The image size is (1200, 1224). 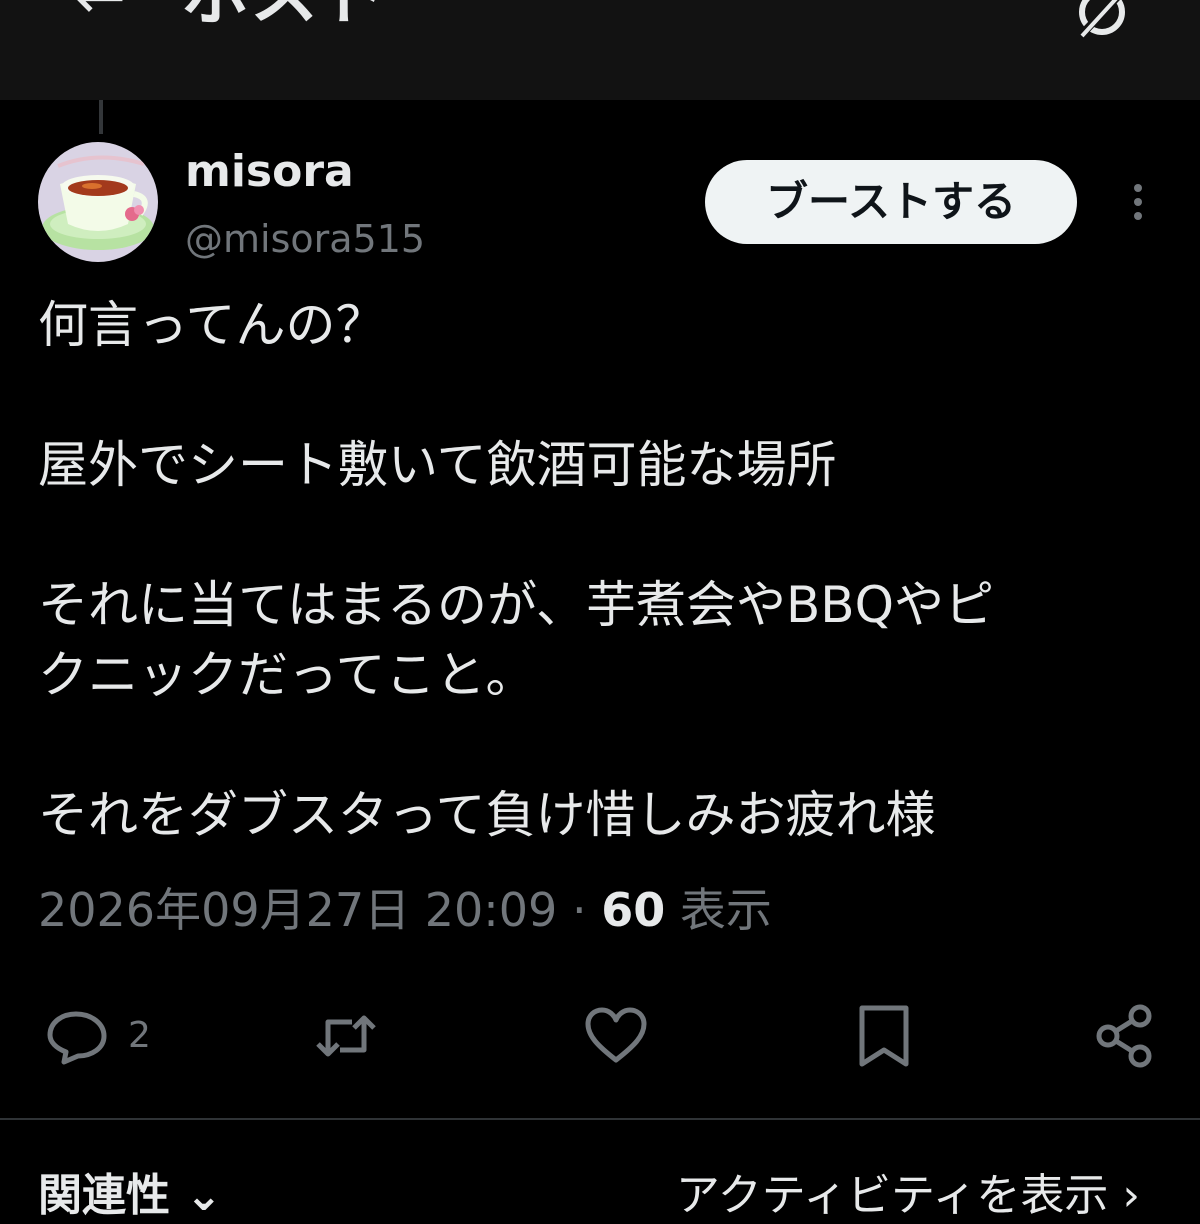 I want to click on reply-count: 2, so click(x=139, y=1035).